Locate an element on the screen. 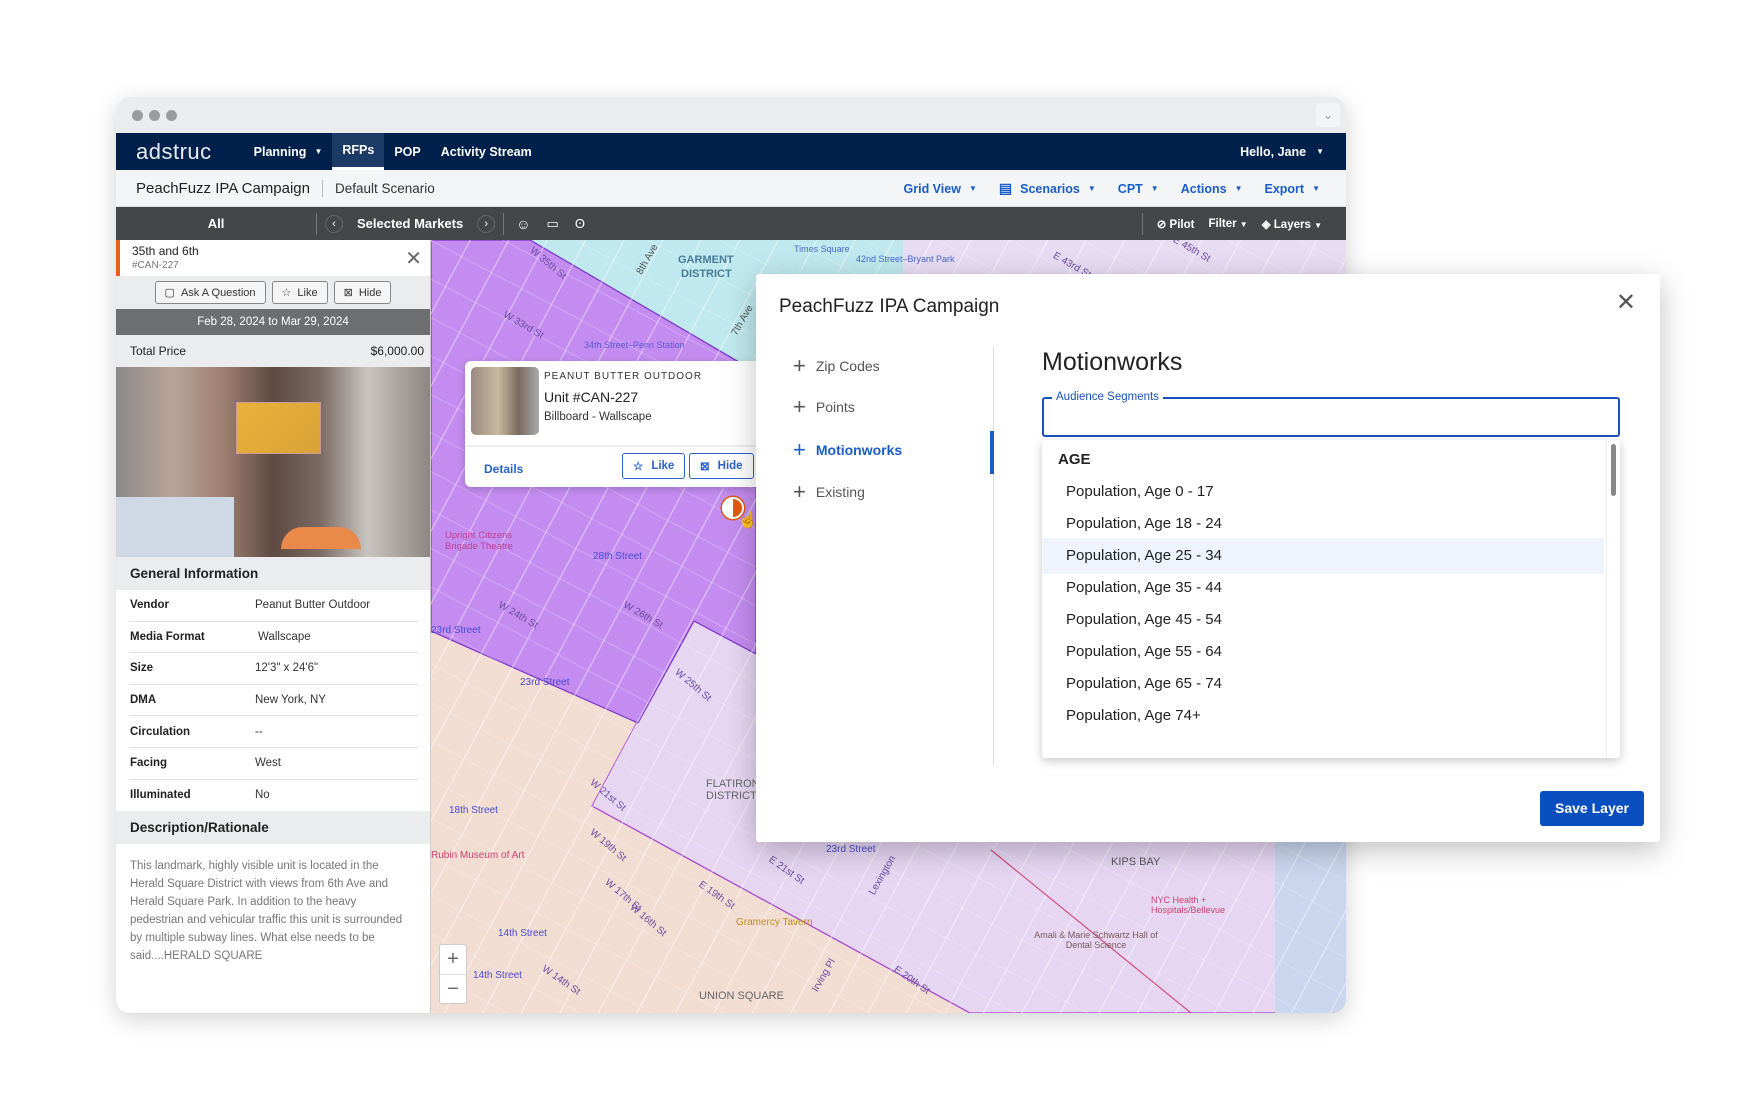  campaign-title: PeachFuzz IPA Campaign is located at coordinates (229, 188).